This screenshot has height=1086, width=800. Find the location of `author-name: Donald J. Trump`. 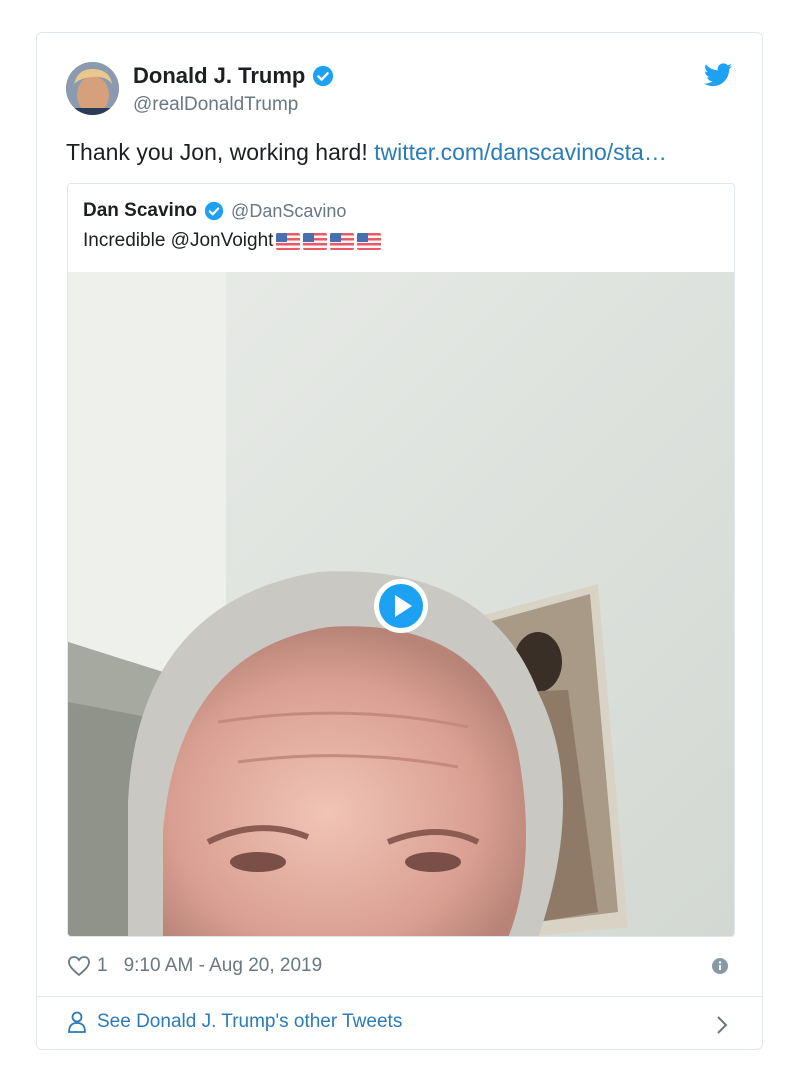

author-name: Donald J. Trump is located at coordinates (233, 76).